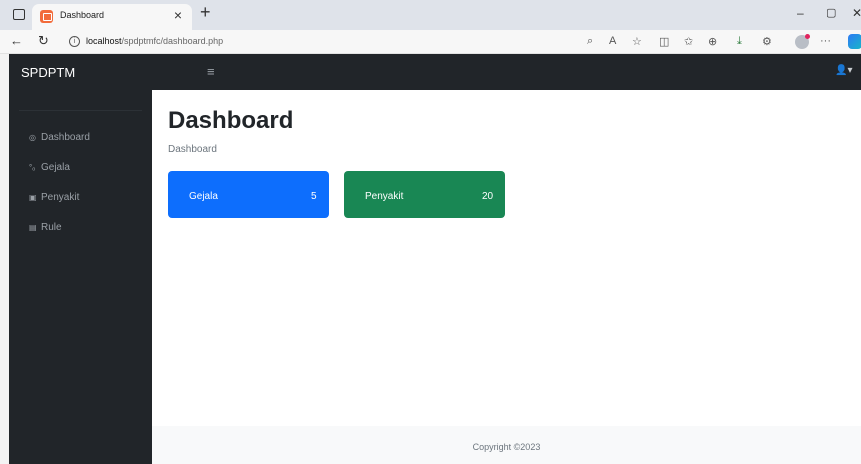  Describe the element at coordinates (74, 41) in the screenshot. I see `site-info-icon: i` at that location.